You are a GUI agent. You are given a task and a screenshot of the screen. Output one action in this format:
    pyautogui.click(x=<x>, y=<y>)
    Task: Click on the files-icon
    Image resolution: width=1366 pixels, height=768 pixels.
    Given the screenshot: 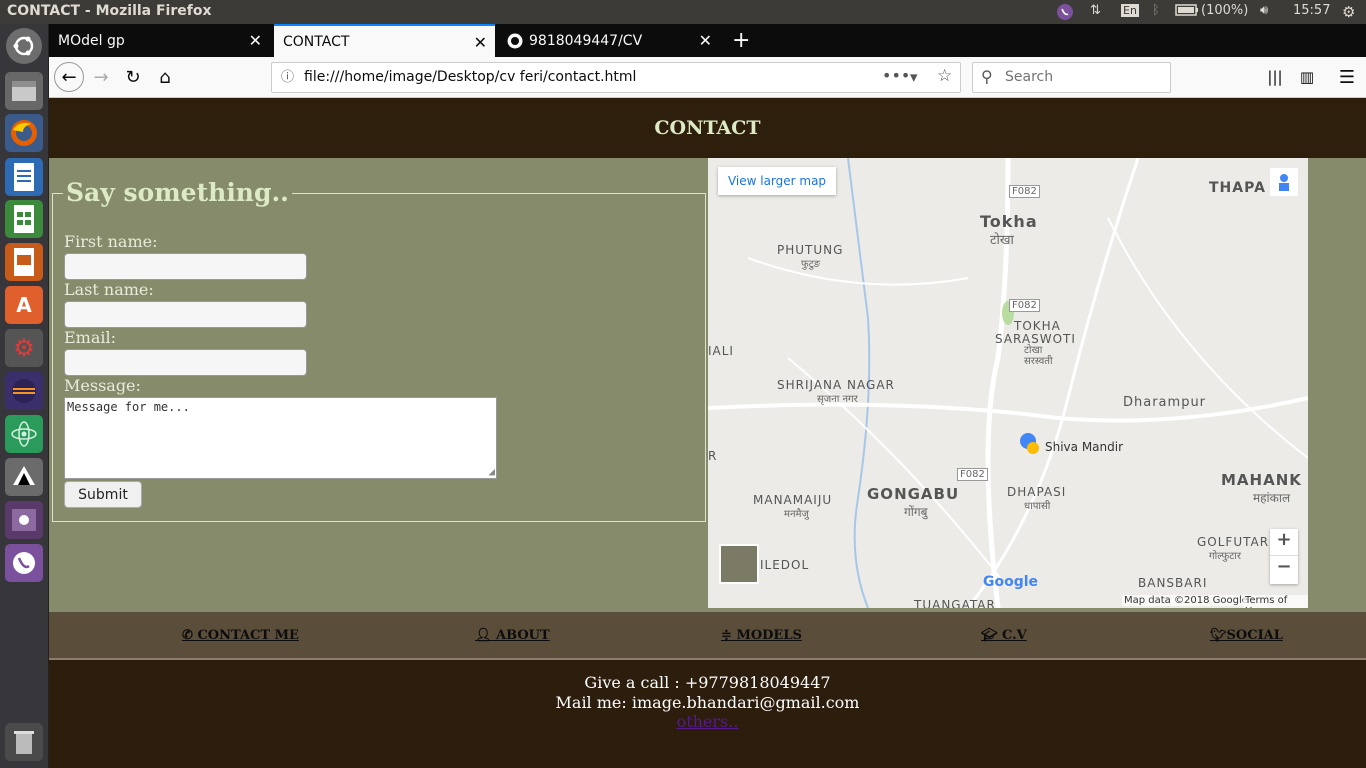 What is the action you would take?
    pyautogui.click(x=24, y=91)
    